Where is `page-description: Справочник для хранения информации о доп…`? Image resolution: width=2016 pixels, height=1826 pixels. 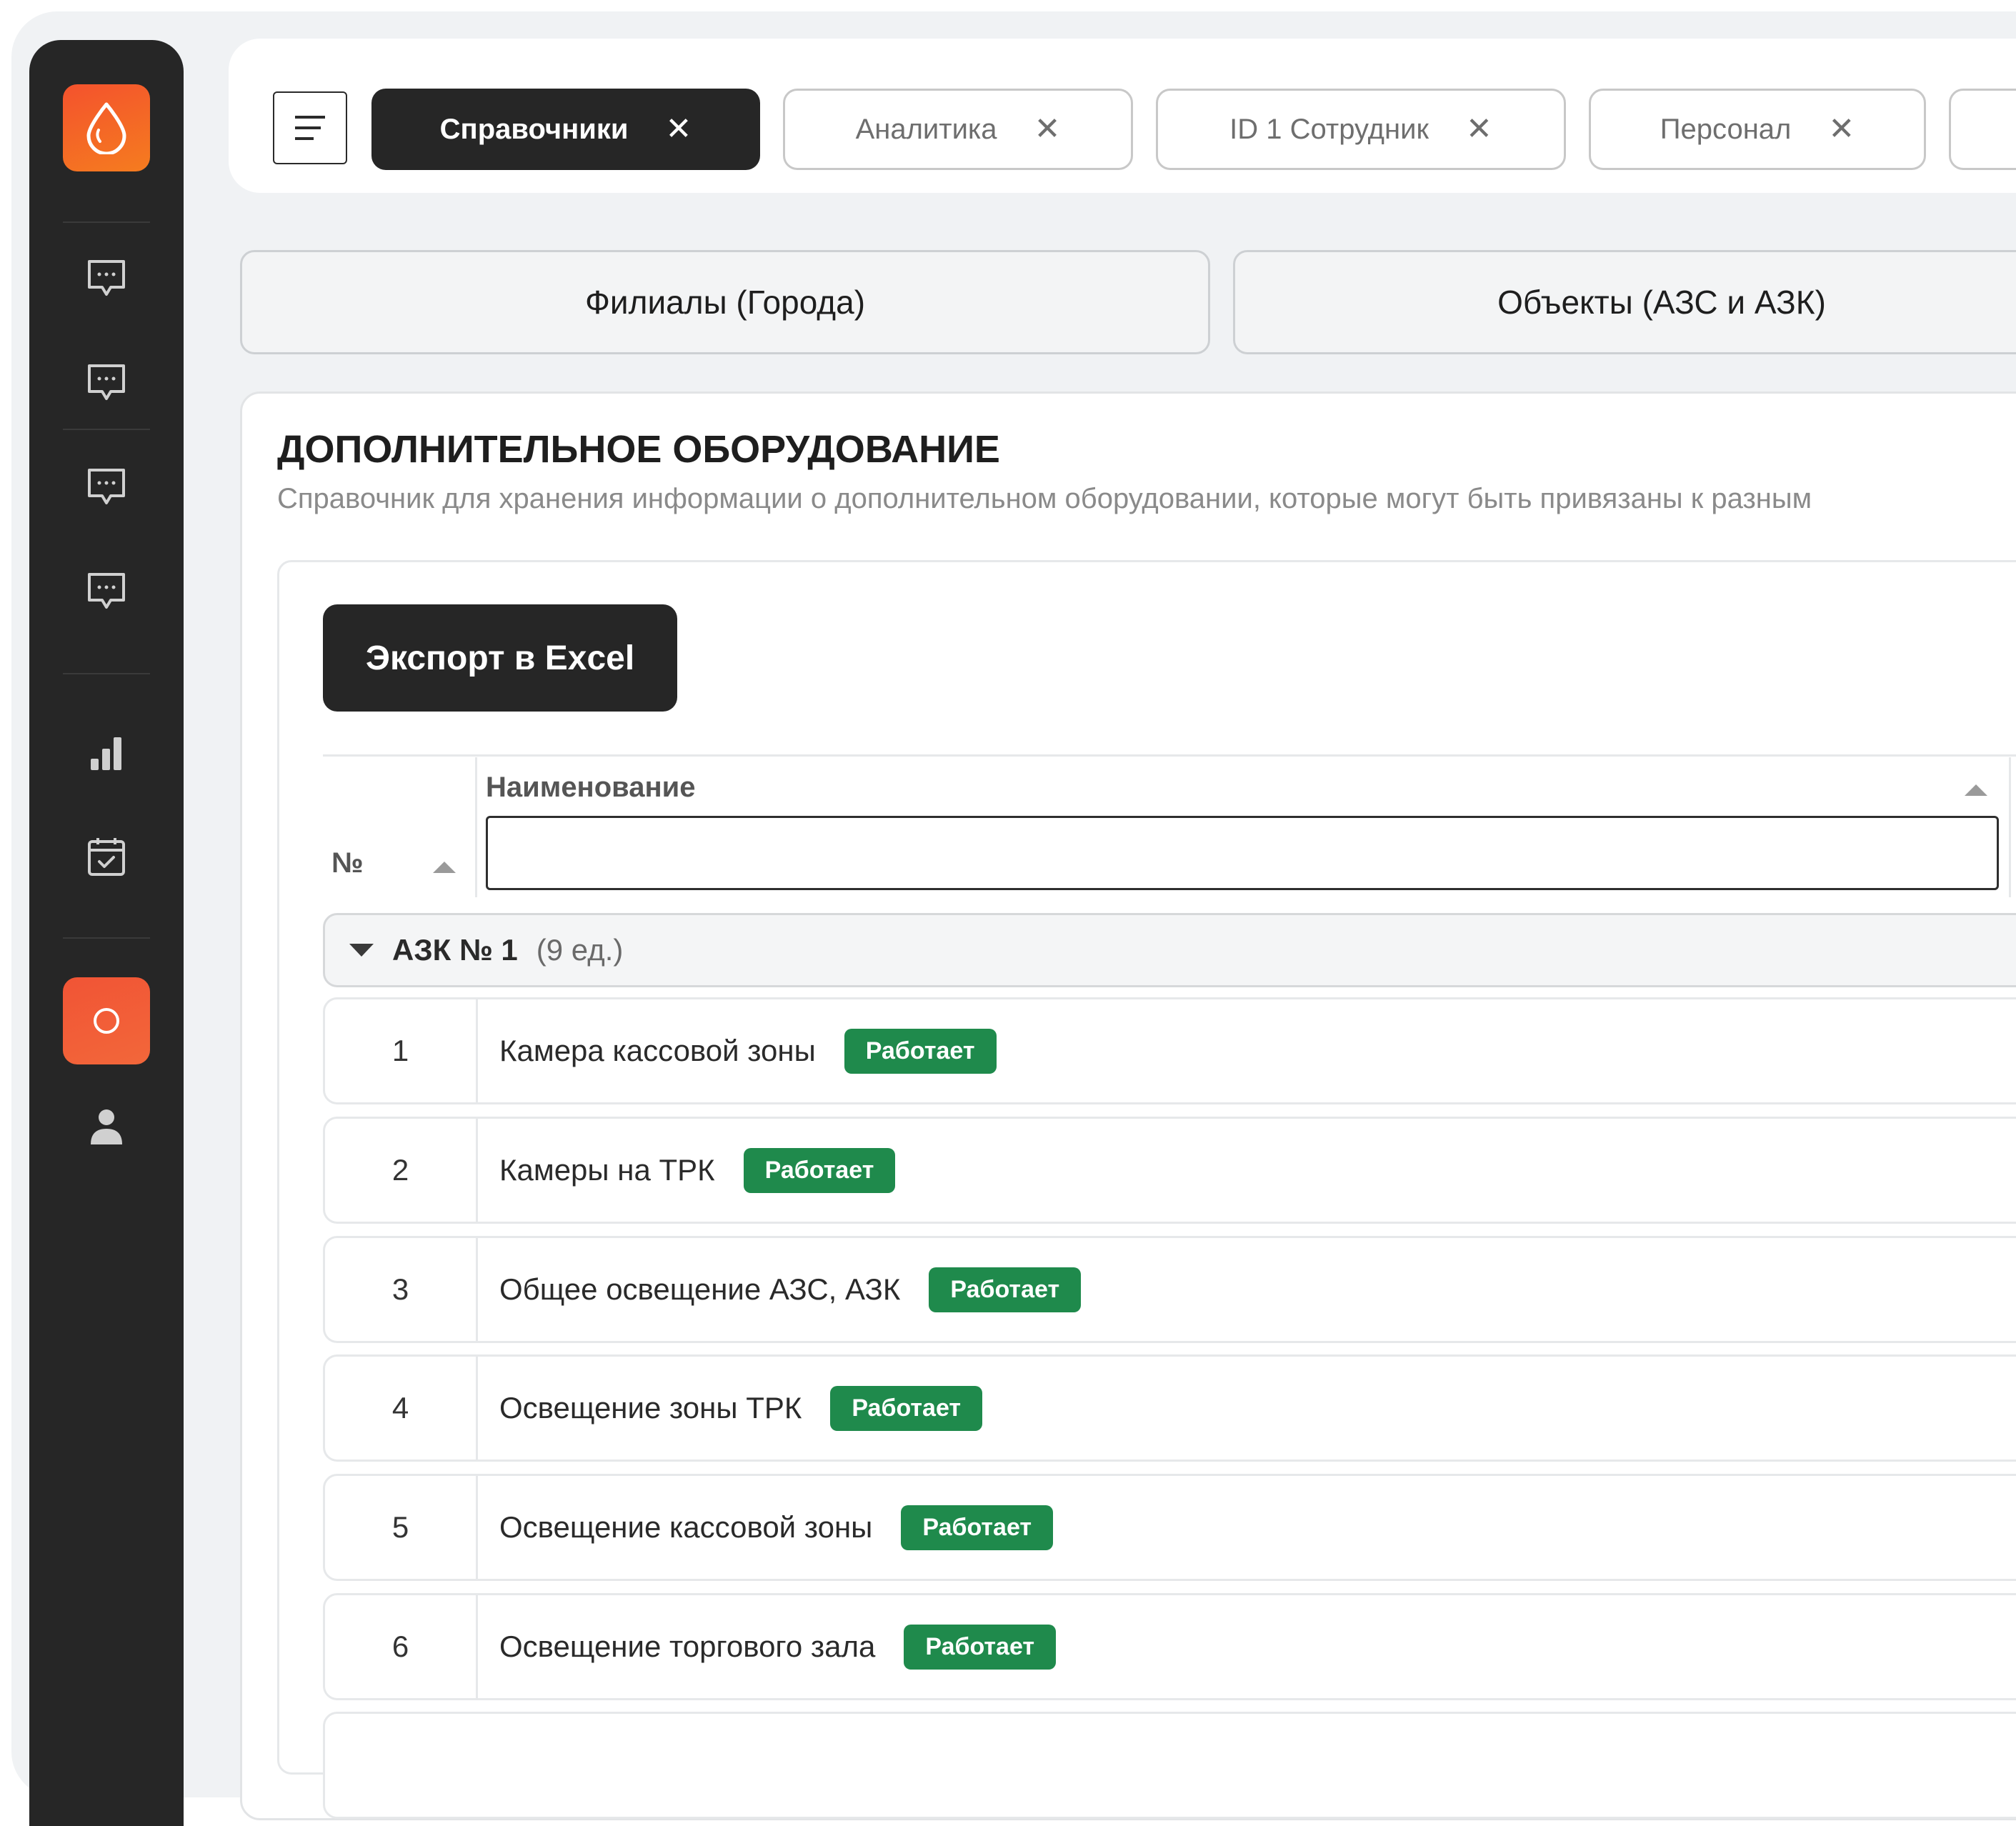 page-description: Справочник для хранения информации о доп… is located at coordinates (1044, 498).